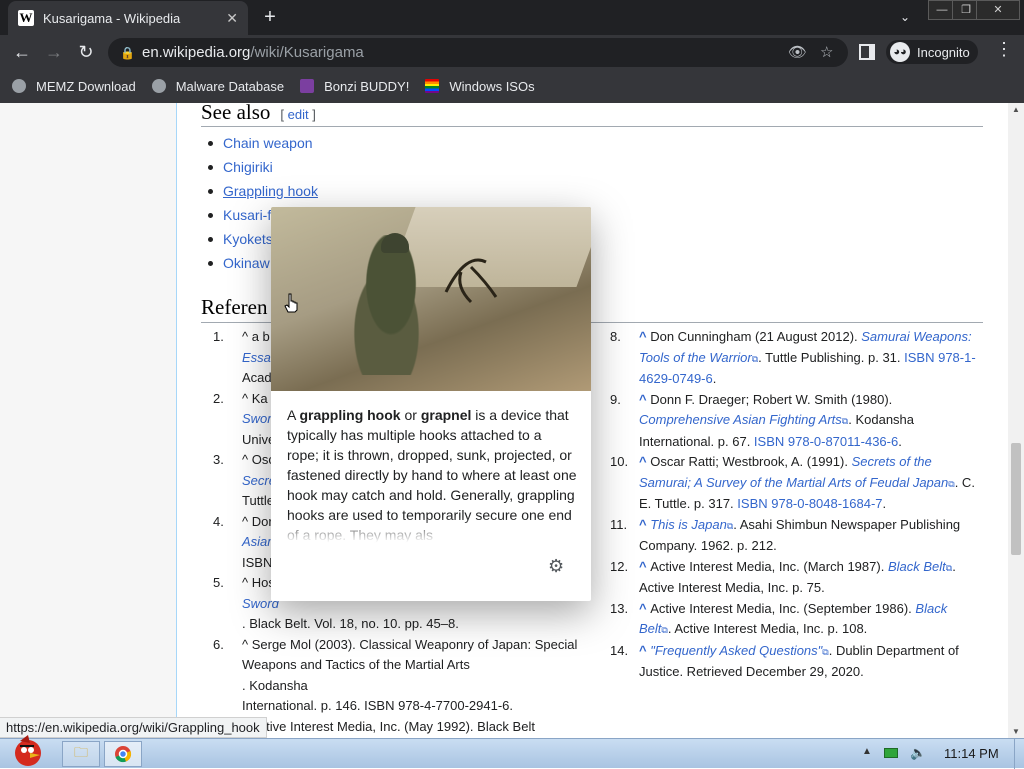  Describe the element at coordinates (809, 503) in the screenshot. I see `isbn-link: ISBN 978-0-8048-1684-7` at that location.